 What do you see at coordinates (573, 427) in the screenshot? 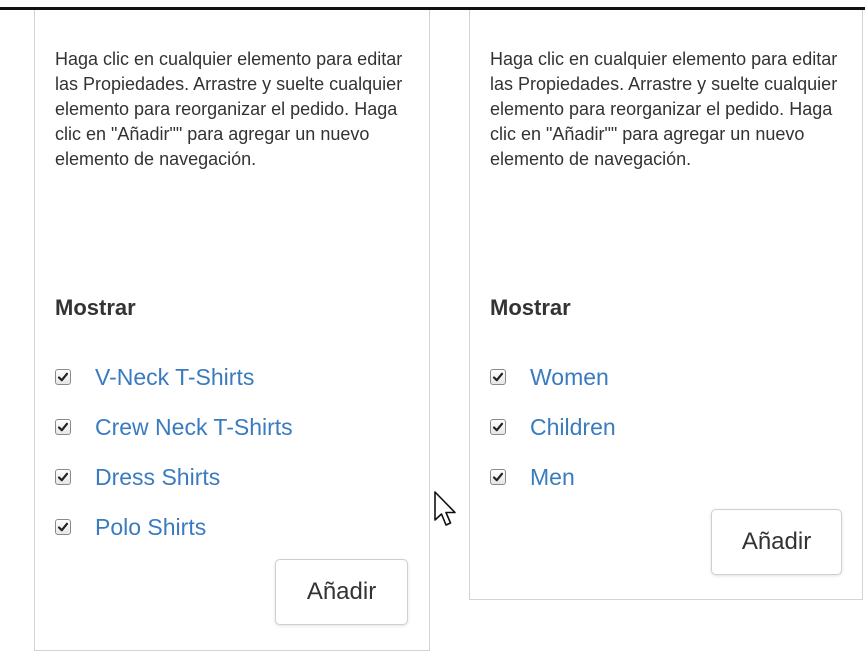
I see `item-link-children: Children` at bounding box center [573, 427].